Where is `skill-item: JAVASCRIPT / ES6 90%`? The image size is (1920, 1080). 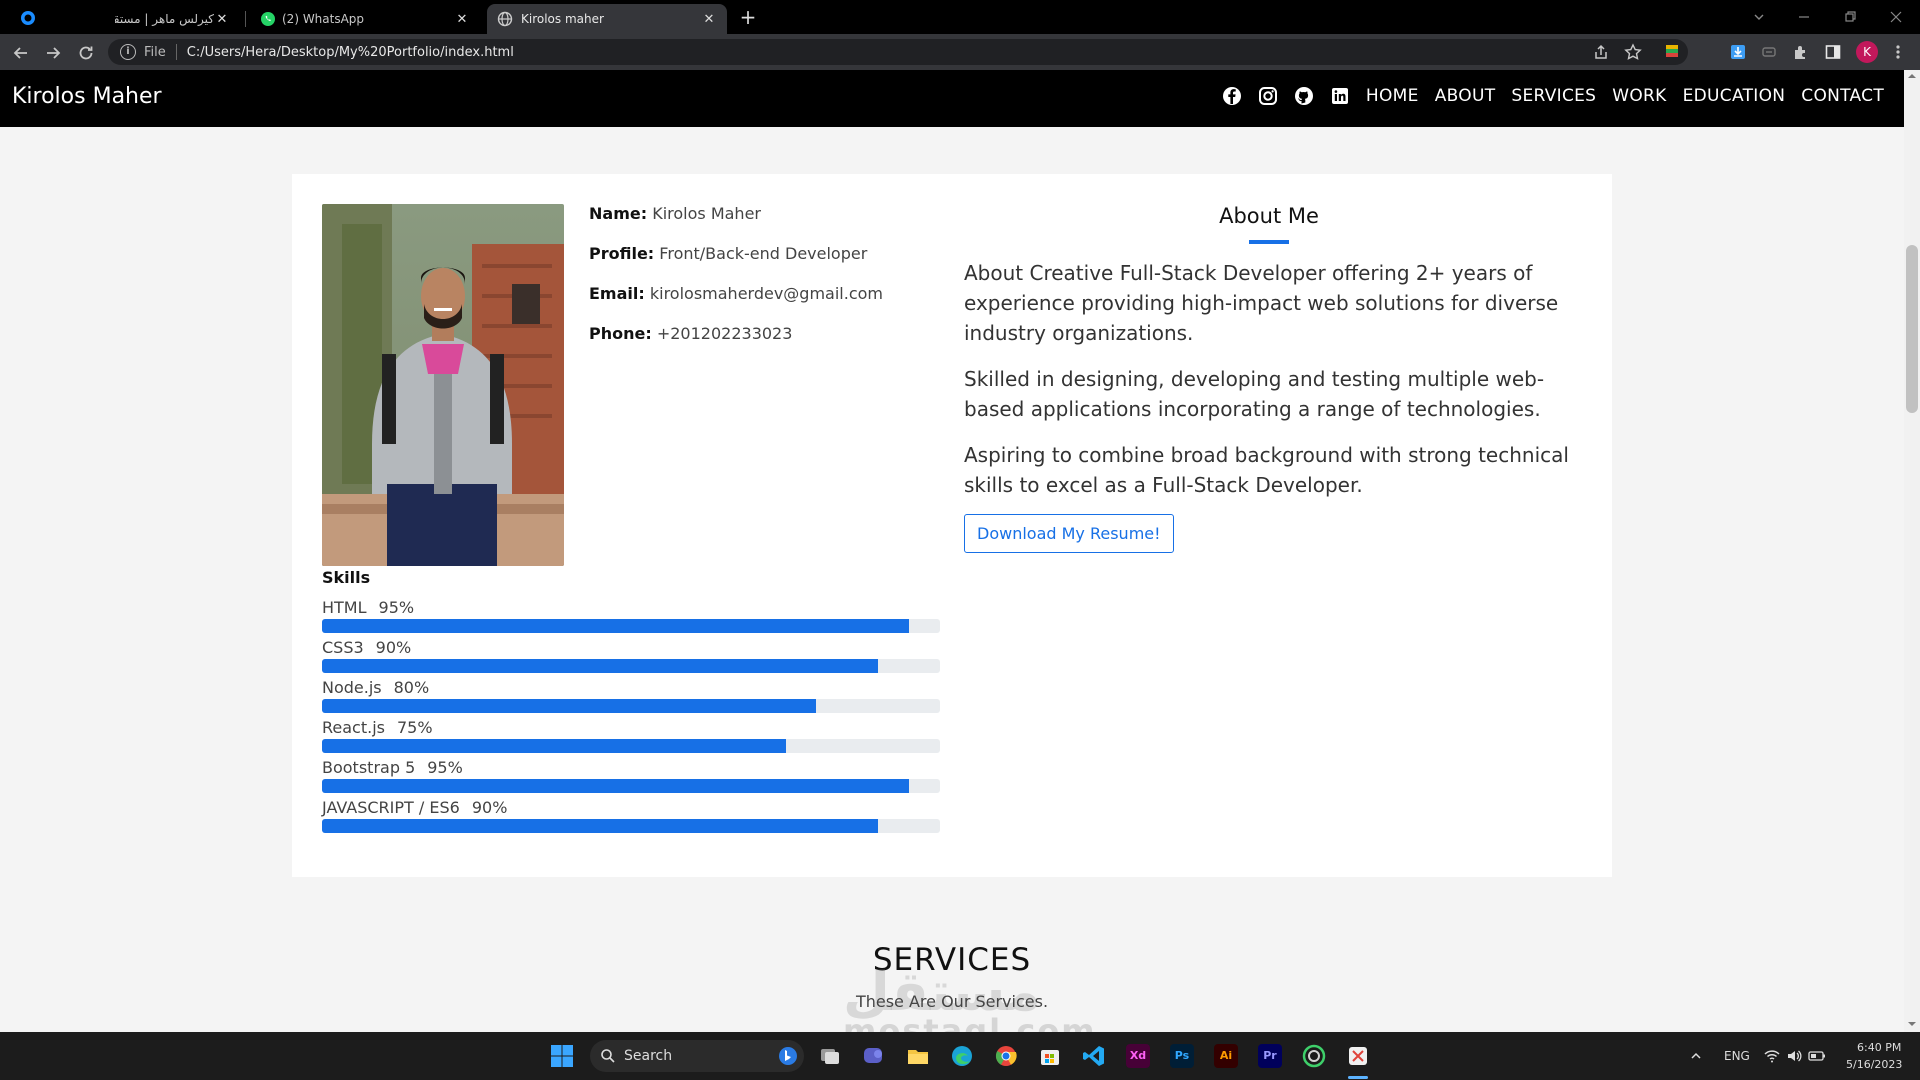 skill-item: JAVASCRIPT / ES6 90% is located at coordinates (631, 815).